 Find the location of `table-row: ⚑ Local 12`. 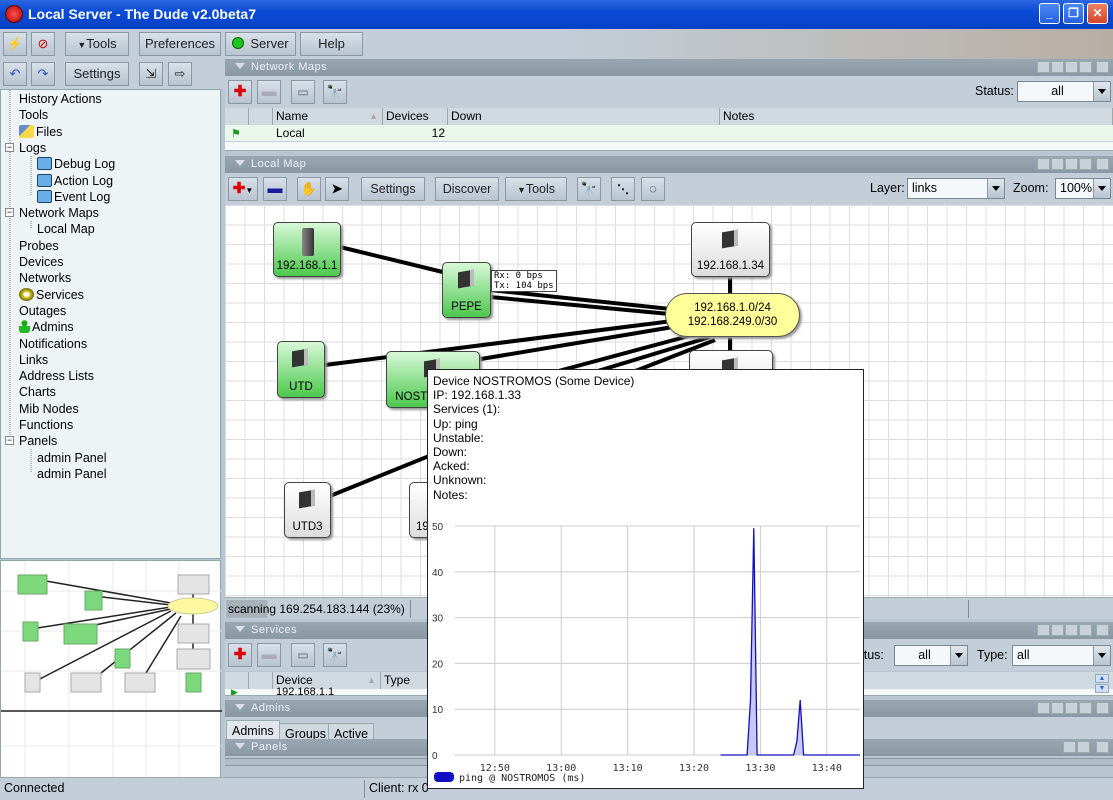

table-row: ⚑ Local 12 is located at coordinates (669, 133).